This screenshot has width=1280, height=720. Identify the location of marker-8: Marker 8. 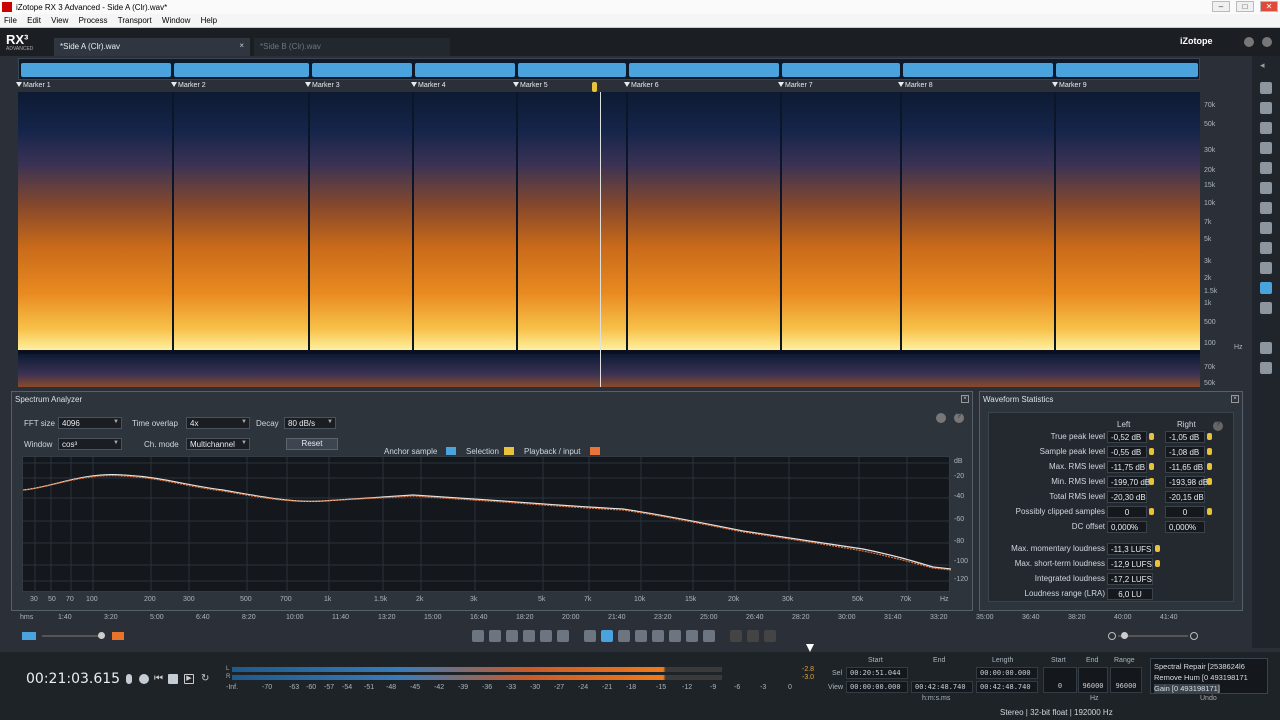
(915, 85).